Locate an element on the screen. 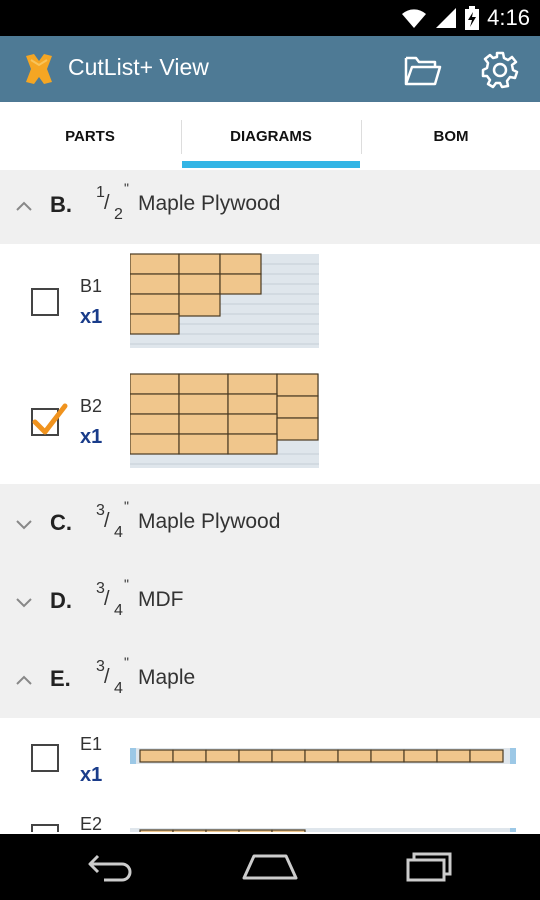  list-item-b2: B2 x1 is located at coordinates (270, 423).